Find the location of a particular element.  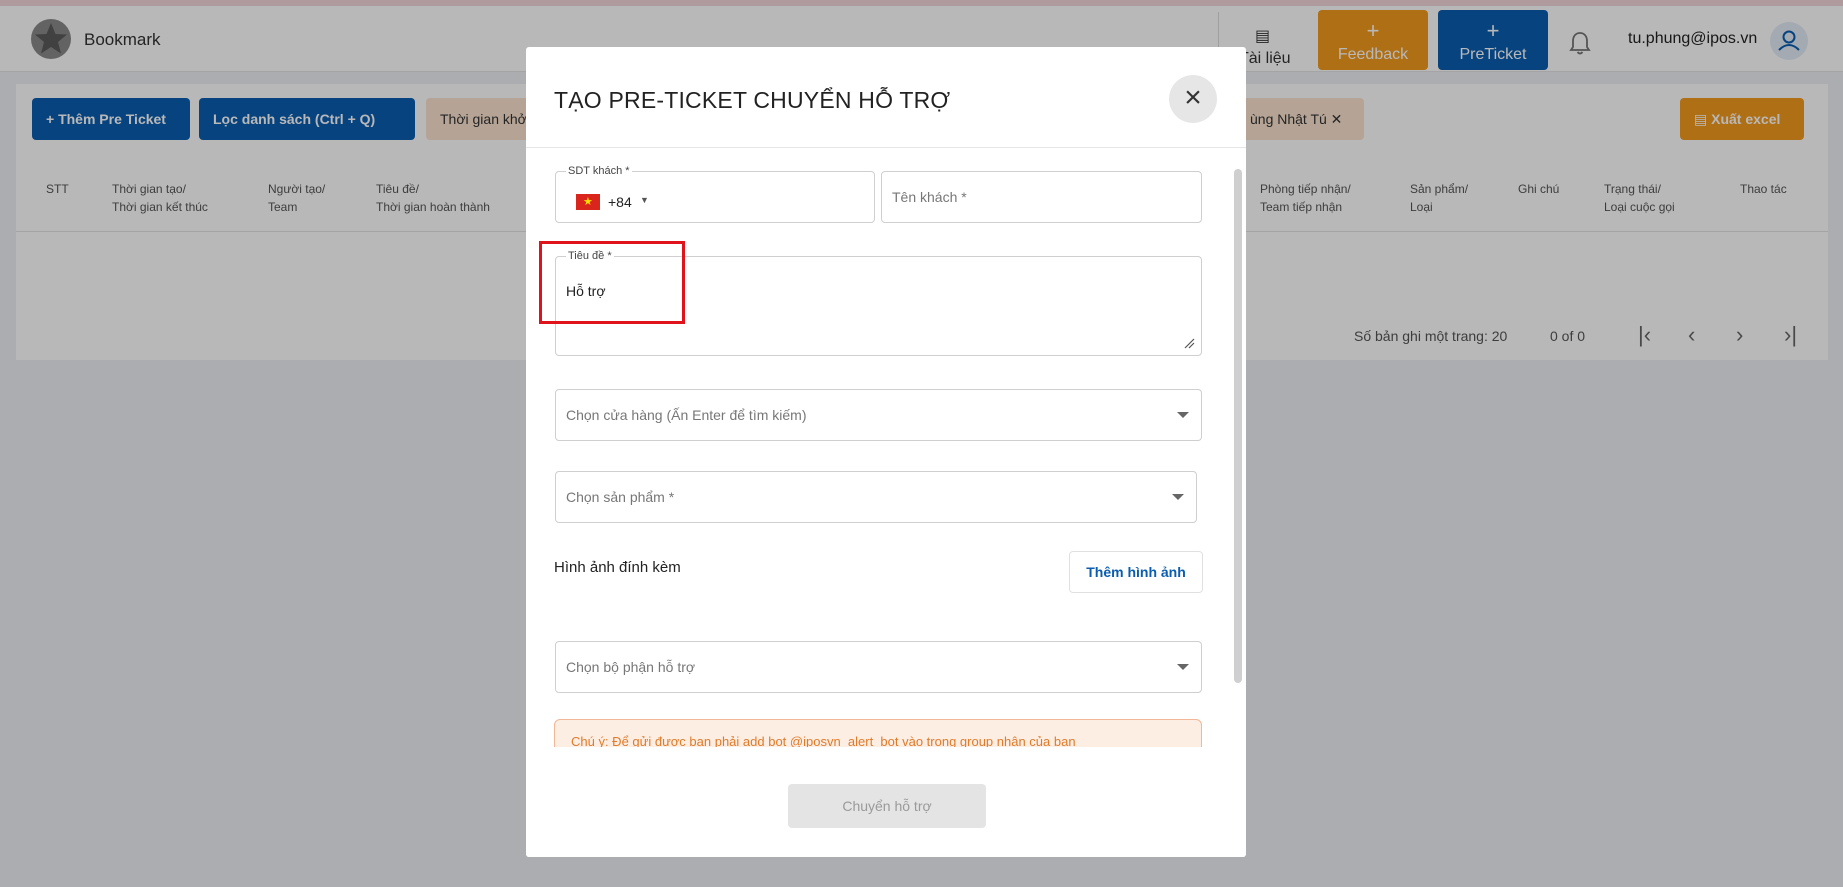

divider is located at coordinates (886, 147).